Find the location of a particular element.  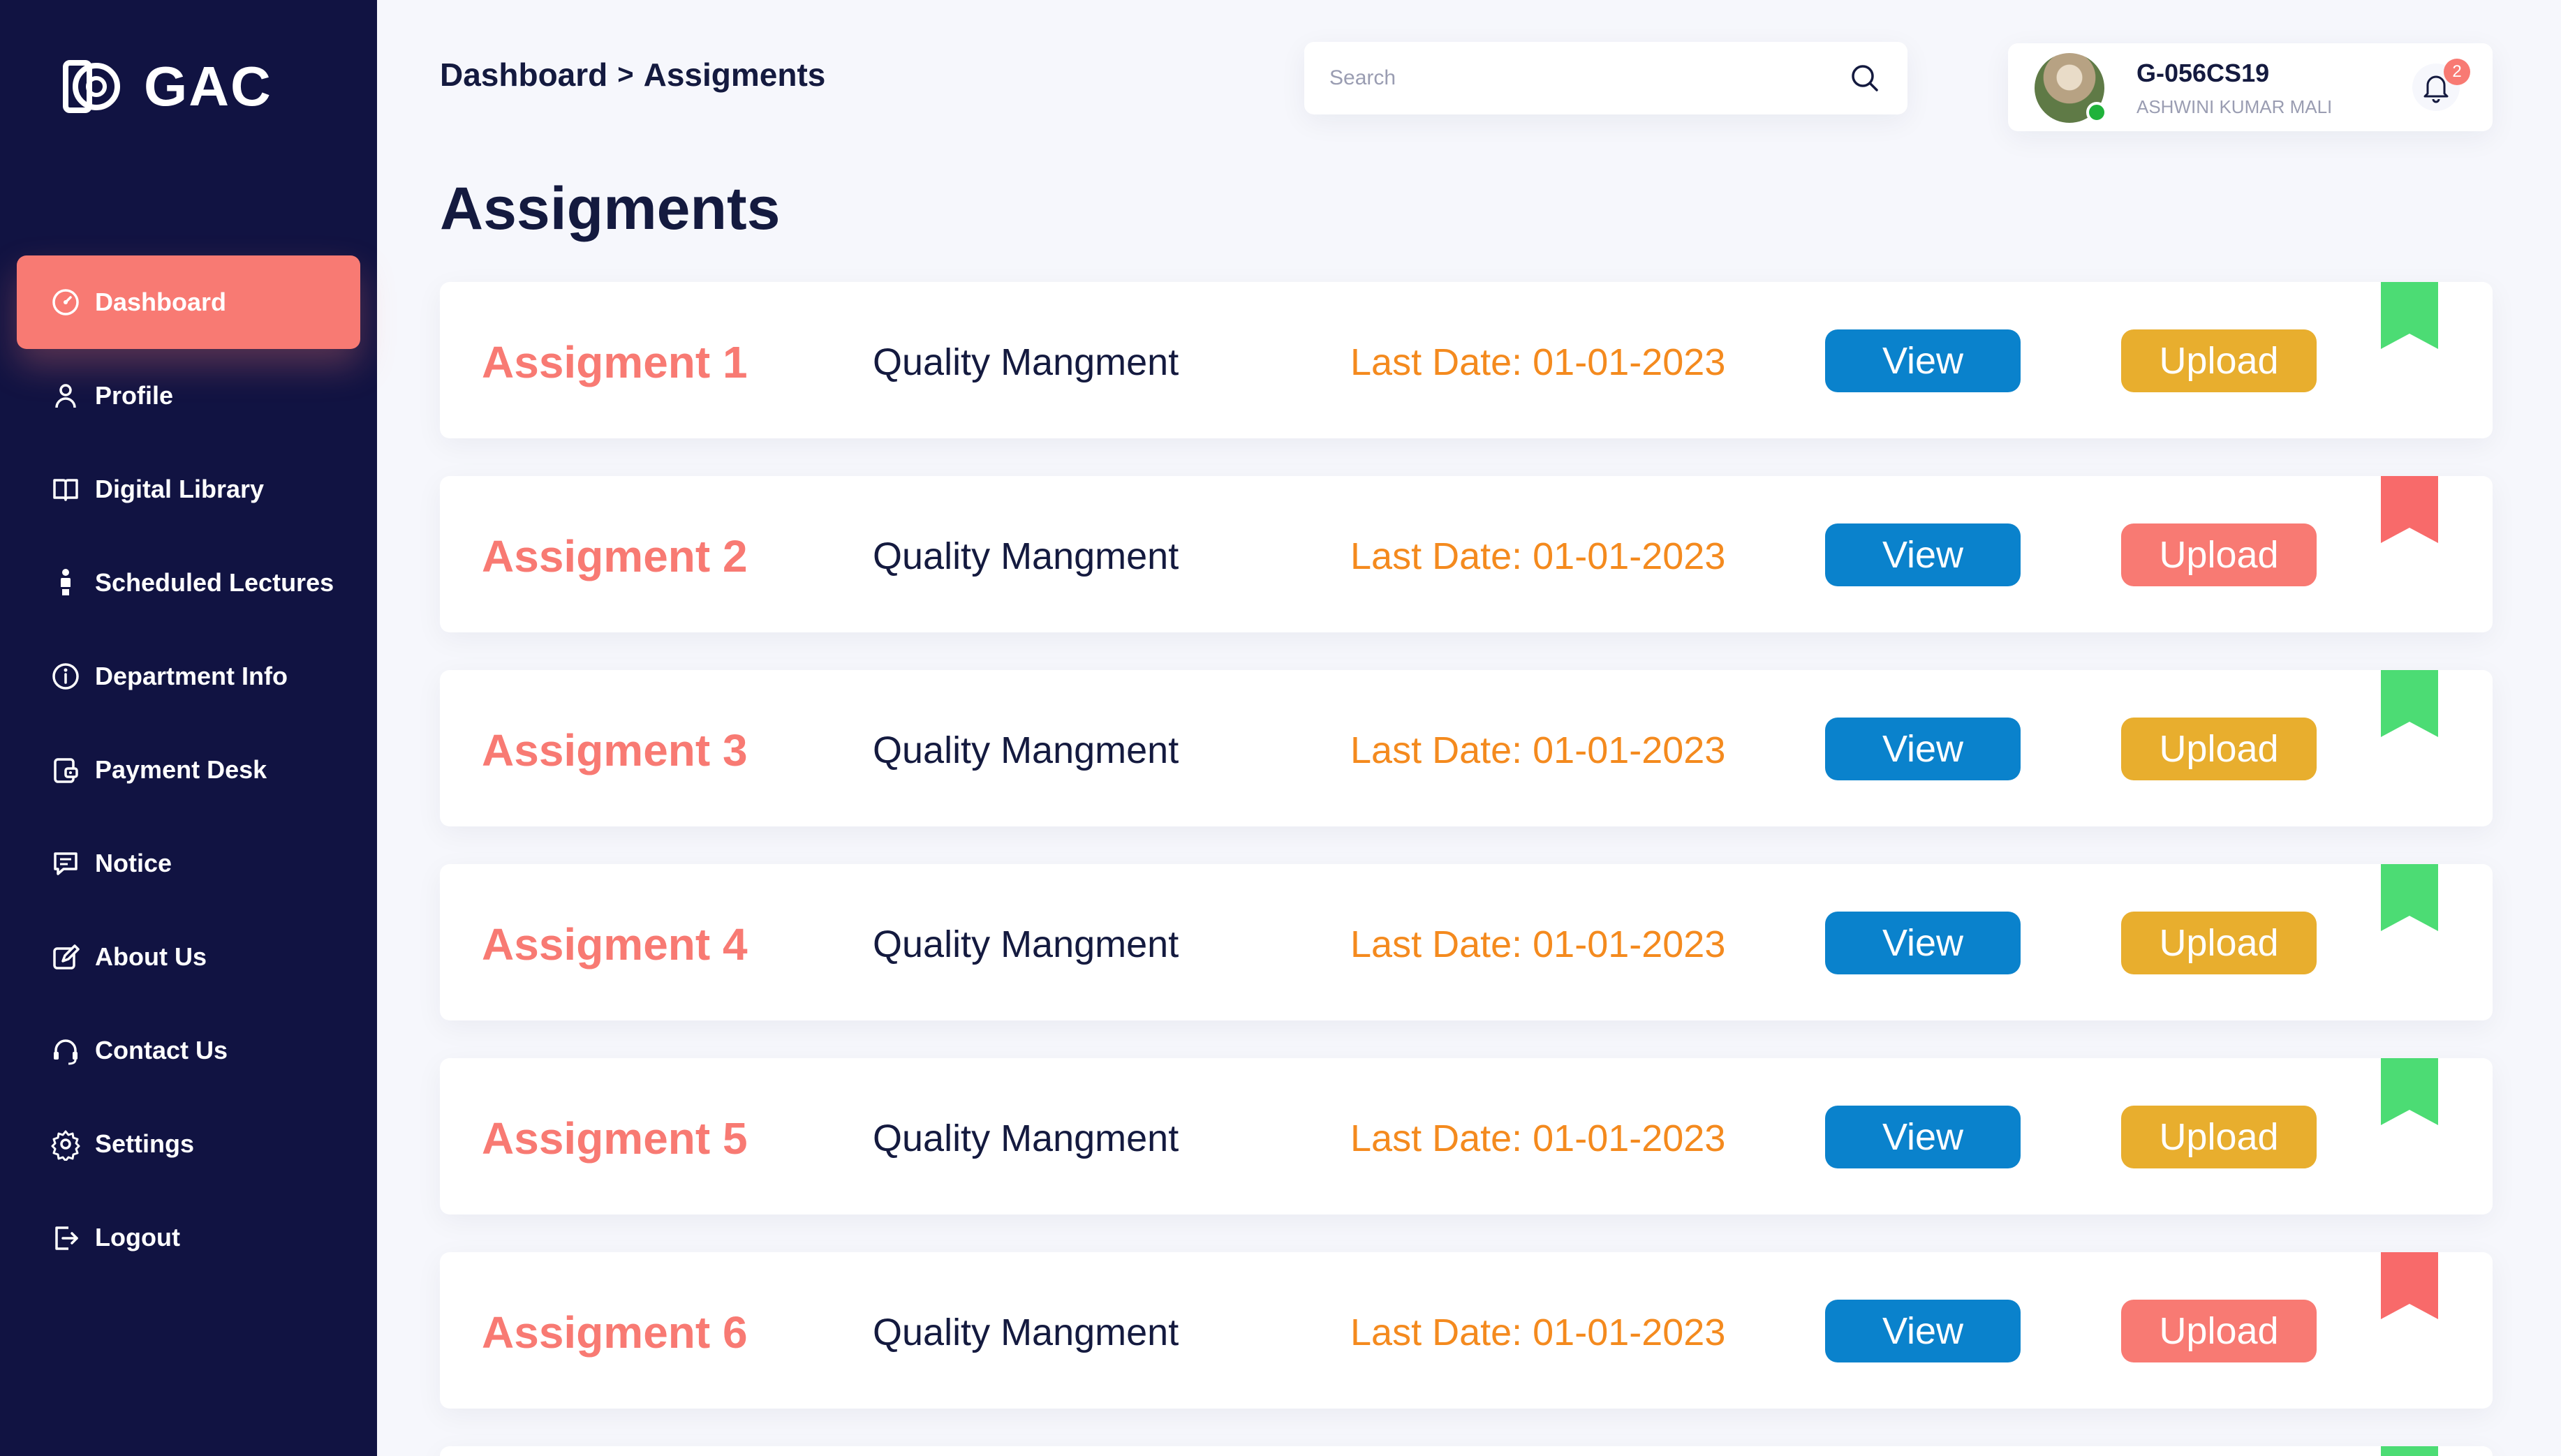

dashboard-gauge-icon is located at coordinates (65, 302).